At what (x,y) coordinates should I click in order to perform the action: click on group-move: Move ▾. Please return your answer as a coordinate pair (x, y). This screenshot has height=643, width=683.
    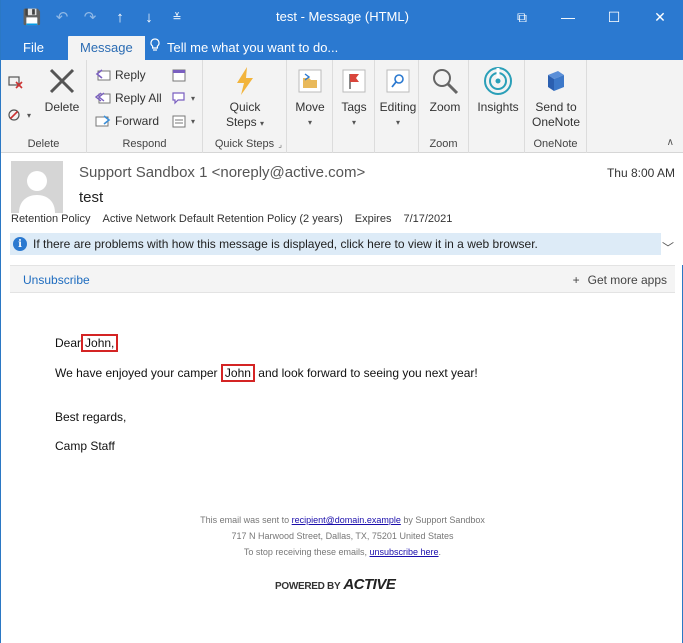
    Looking at the image, I should click on (310, 106).